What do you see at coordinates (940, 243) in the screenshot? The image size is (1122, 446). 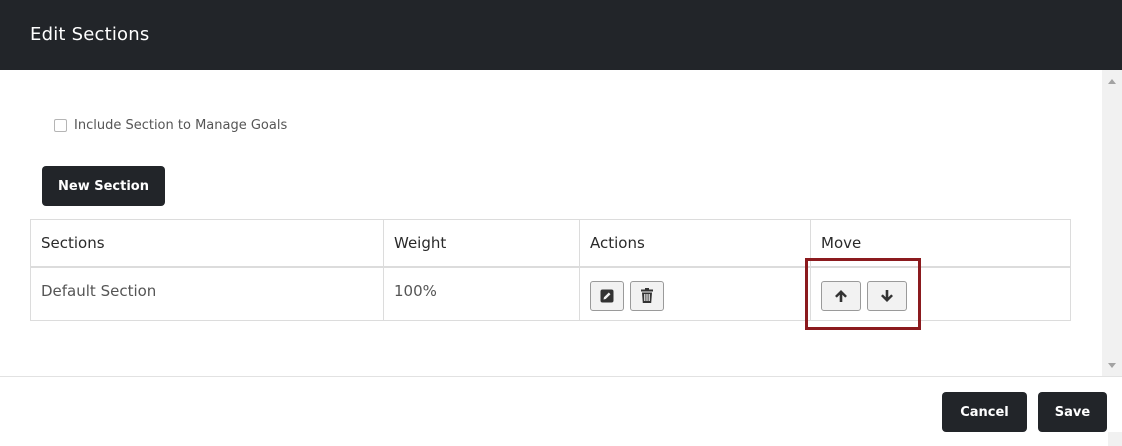 I see `header-move: Move` at bounding box center [940, 243].